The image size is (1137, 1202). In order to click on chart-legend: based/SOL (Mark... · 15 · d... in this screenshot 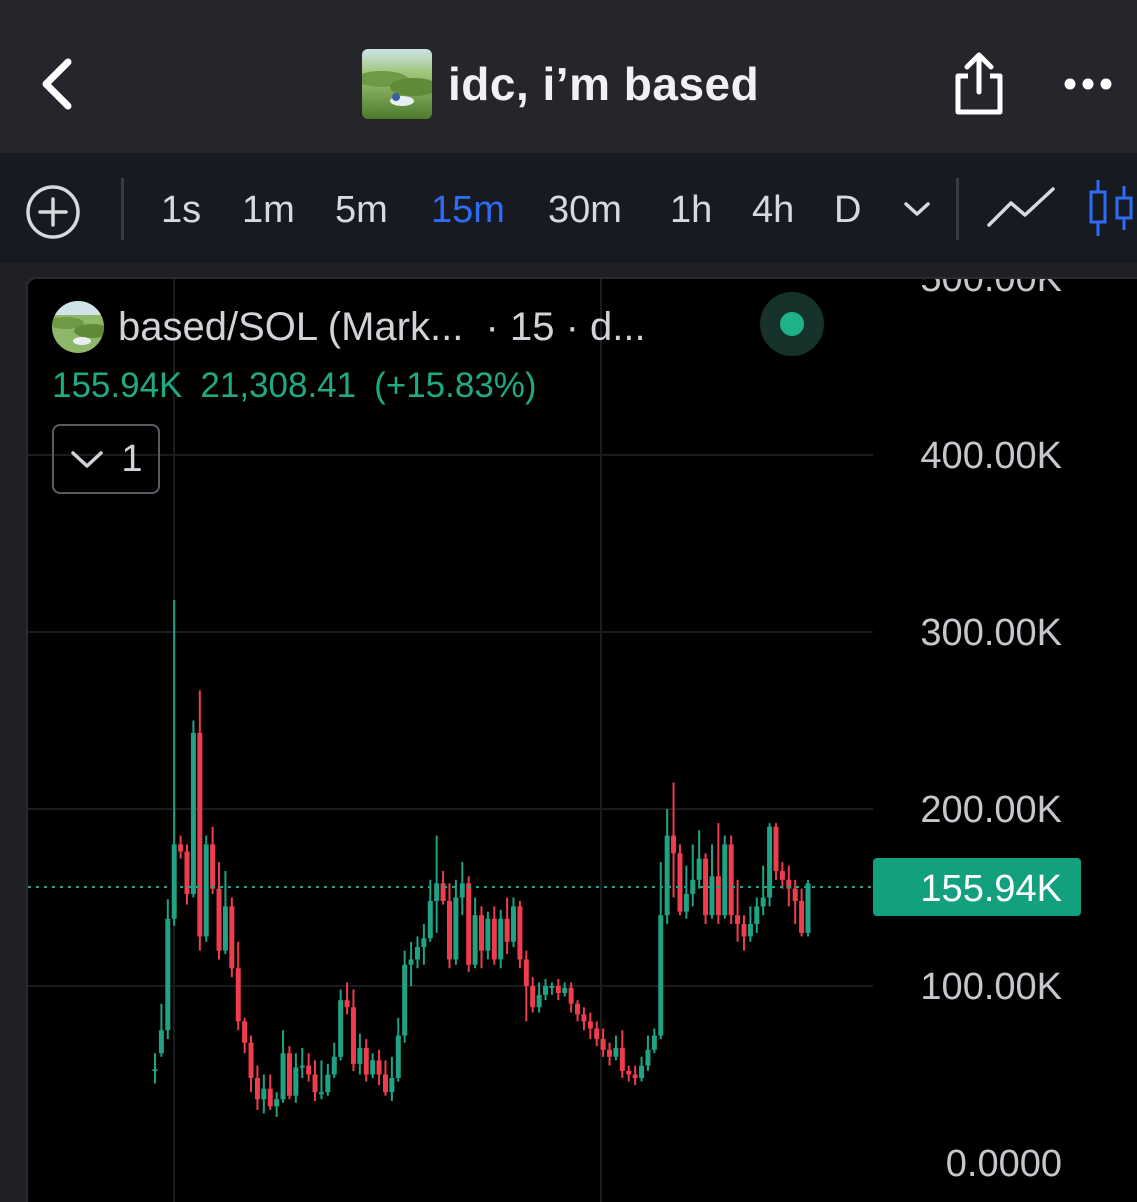, I will do `click(349, 327)`.